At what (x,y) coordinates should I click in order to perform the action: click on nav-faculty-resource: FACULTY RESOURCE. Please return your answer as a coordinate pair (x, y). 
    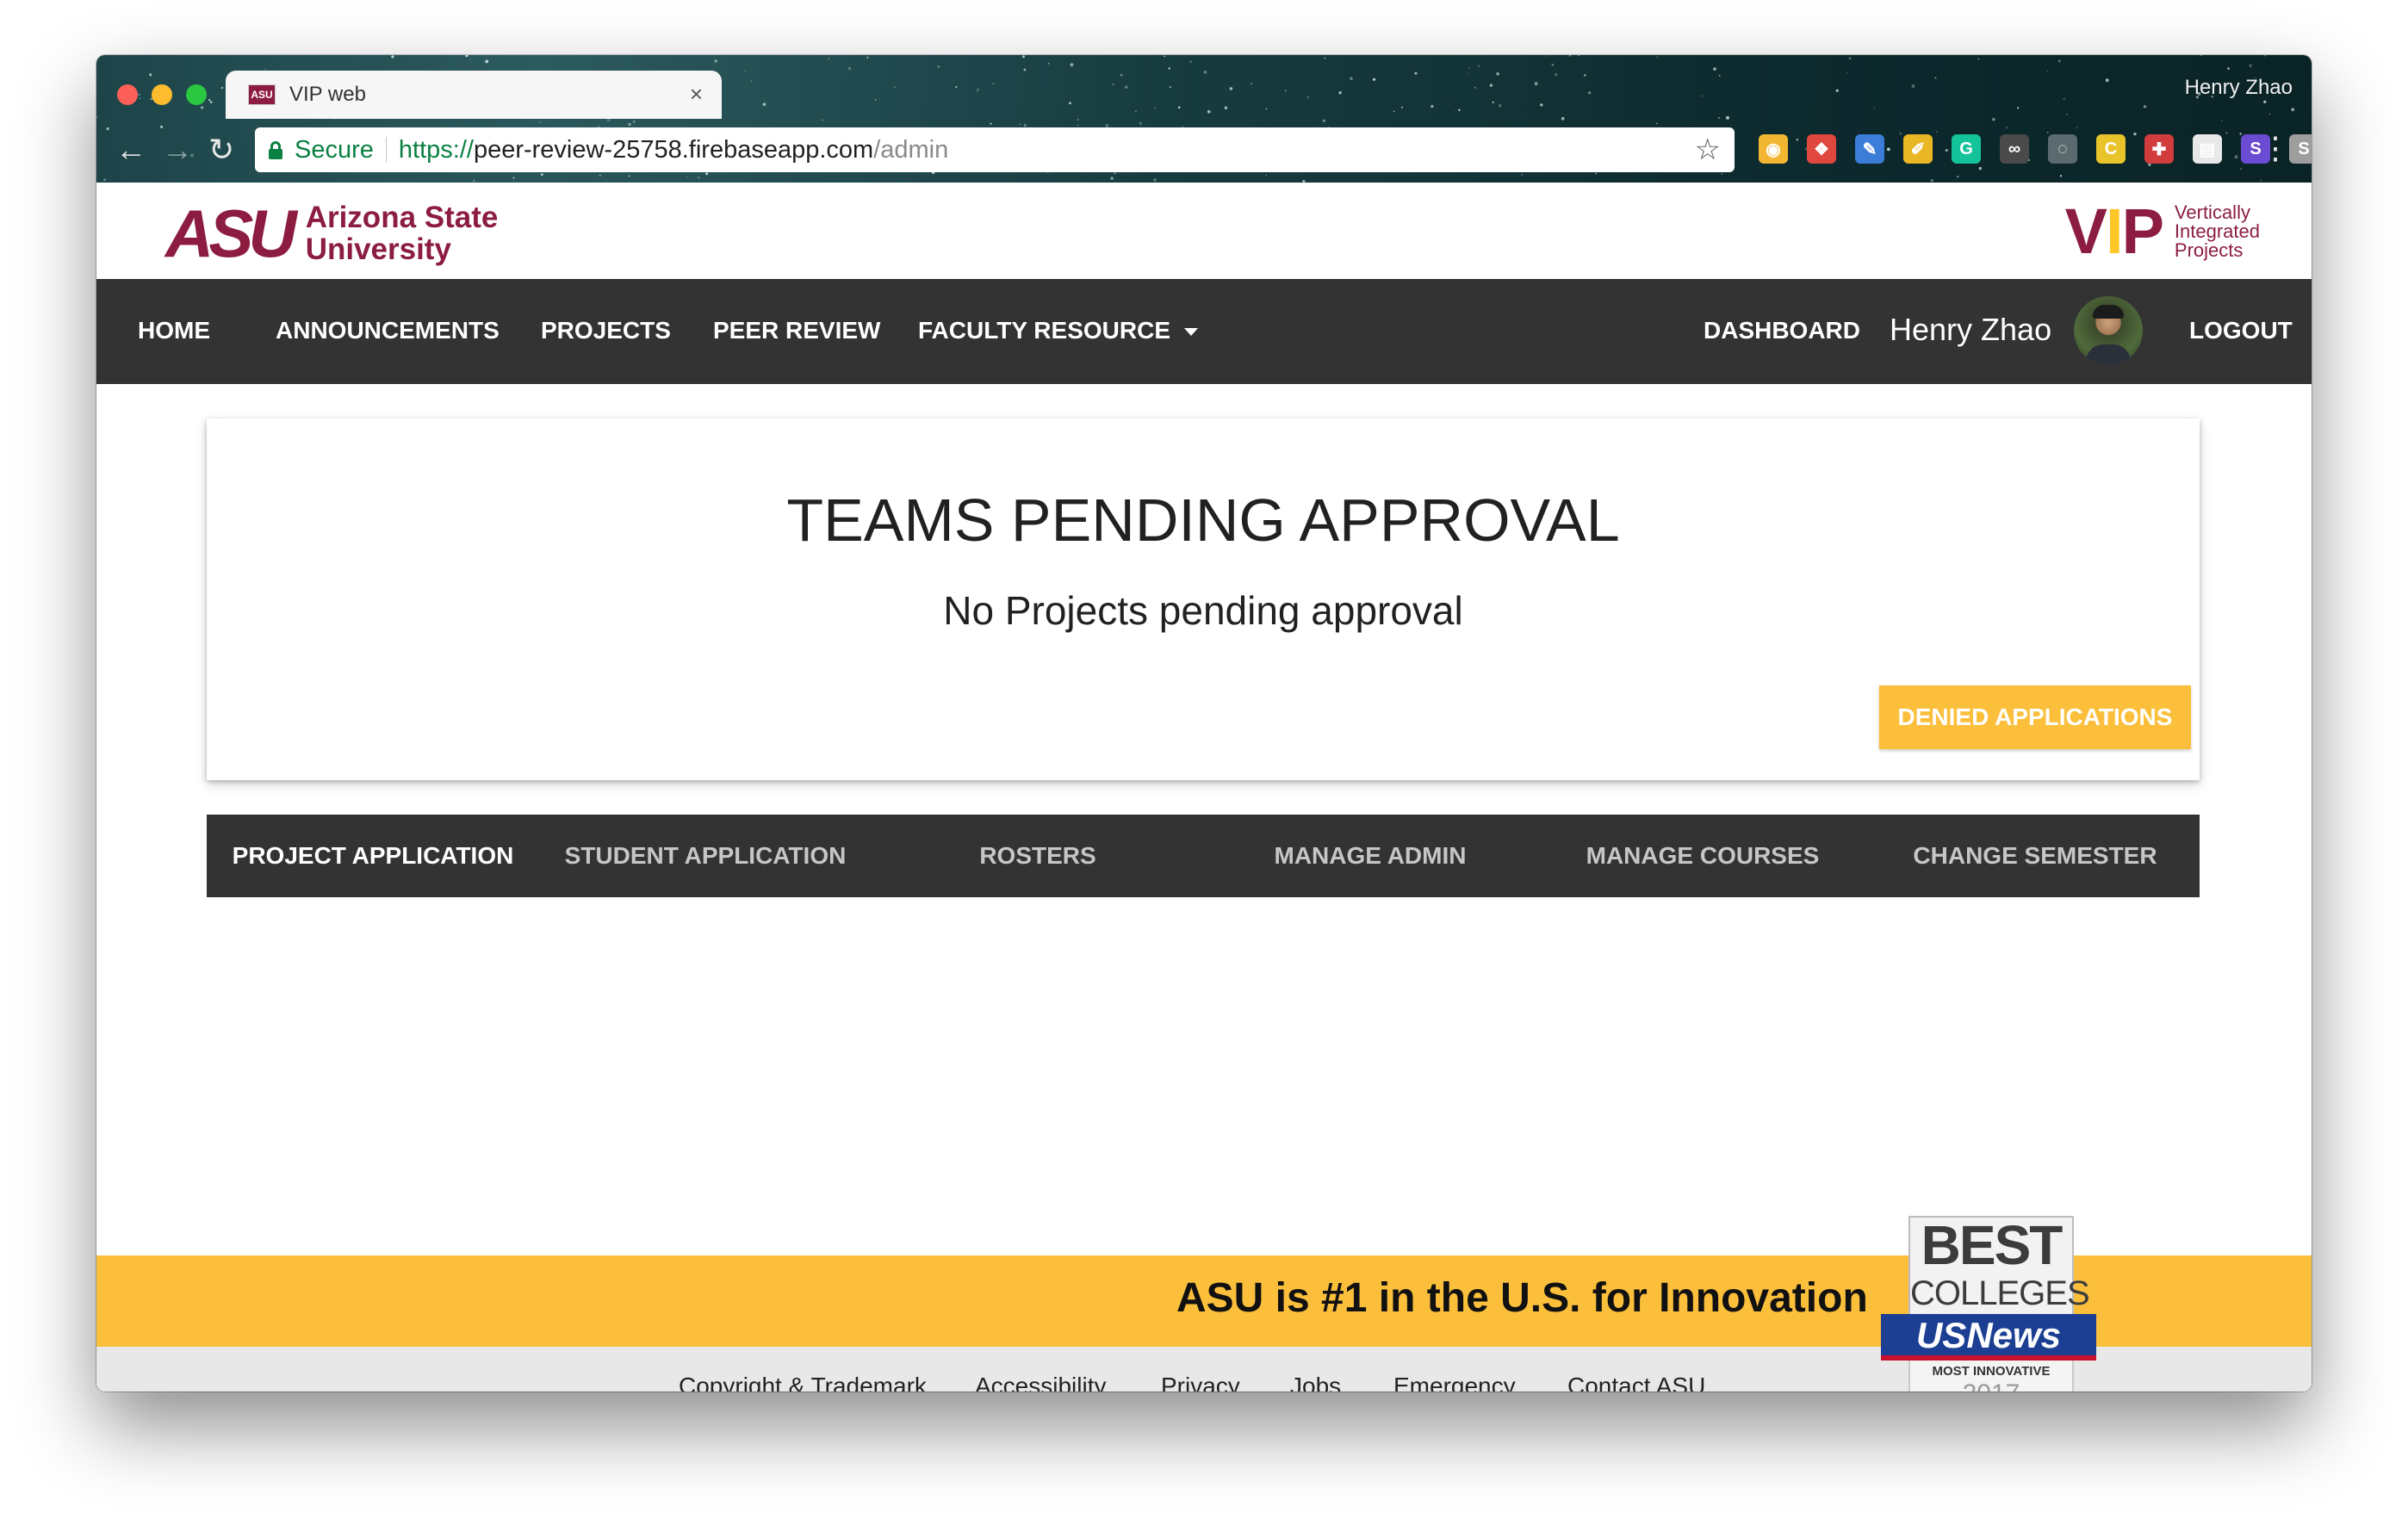
    Looking at the image, I should click on (1058, 330).